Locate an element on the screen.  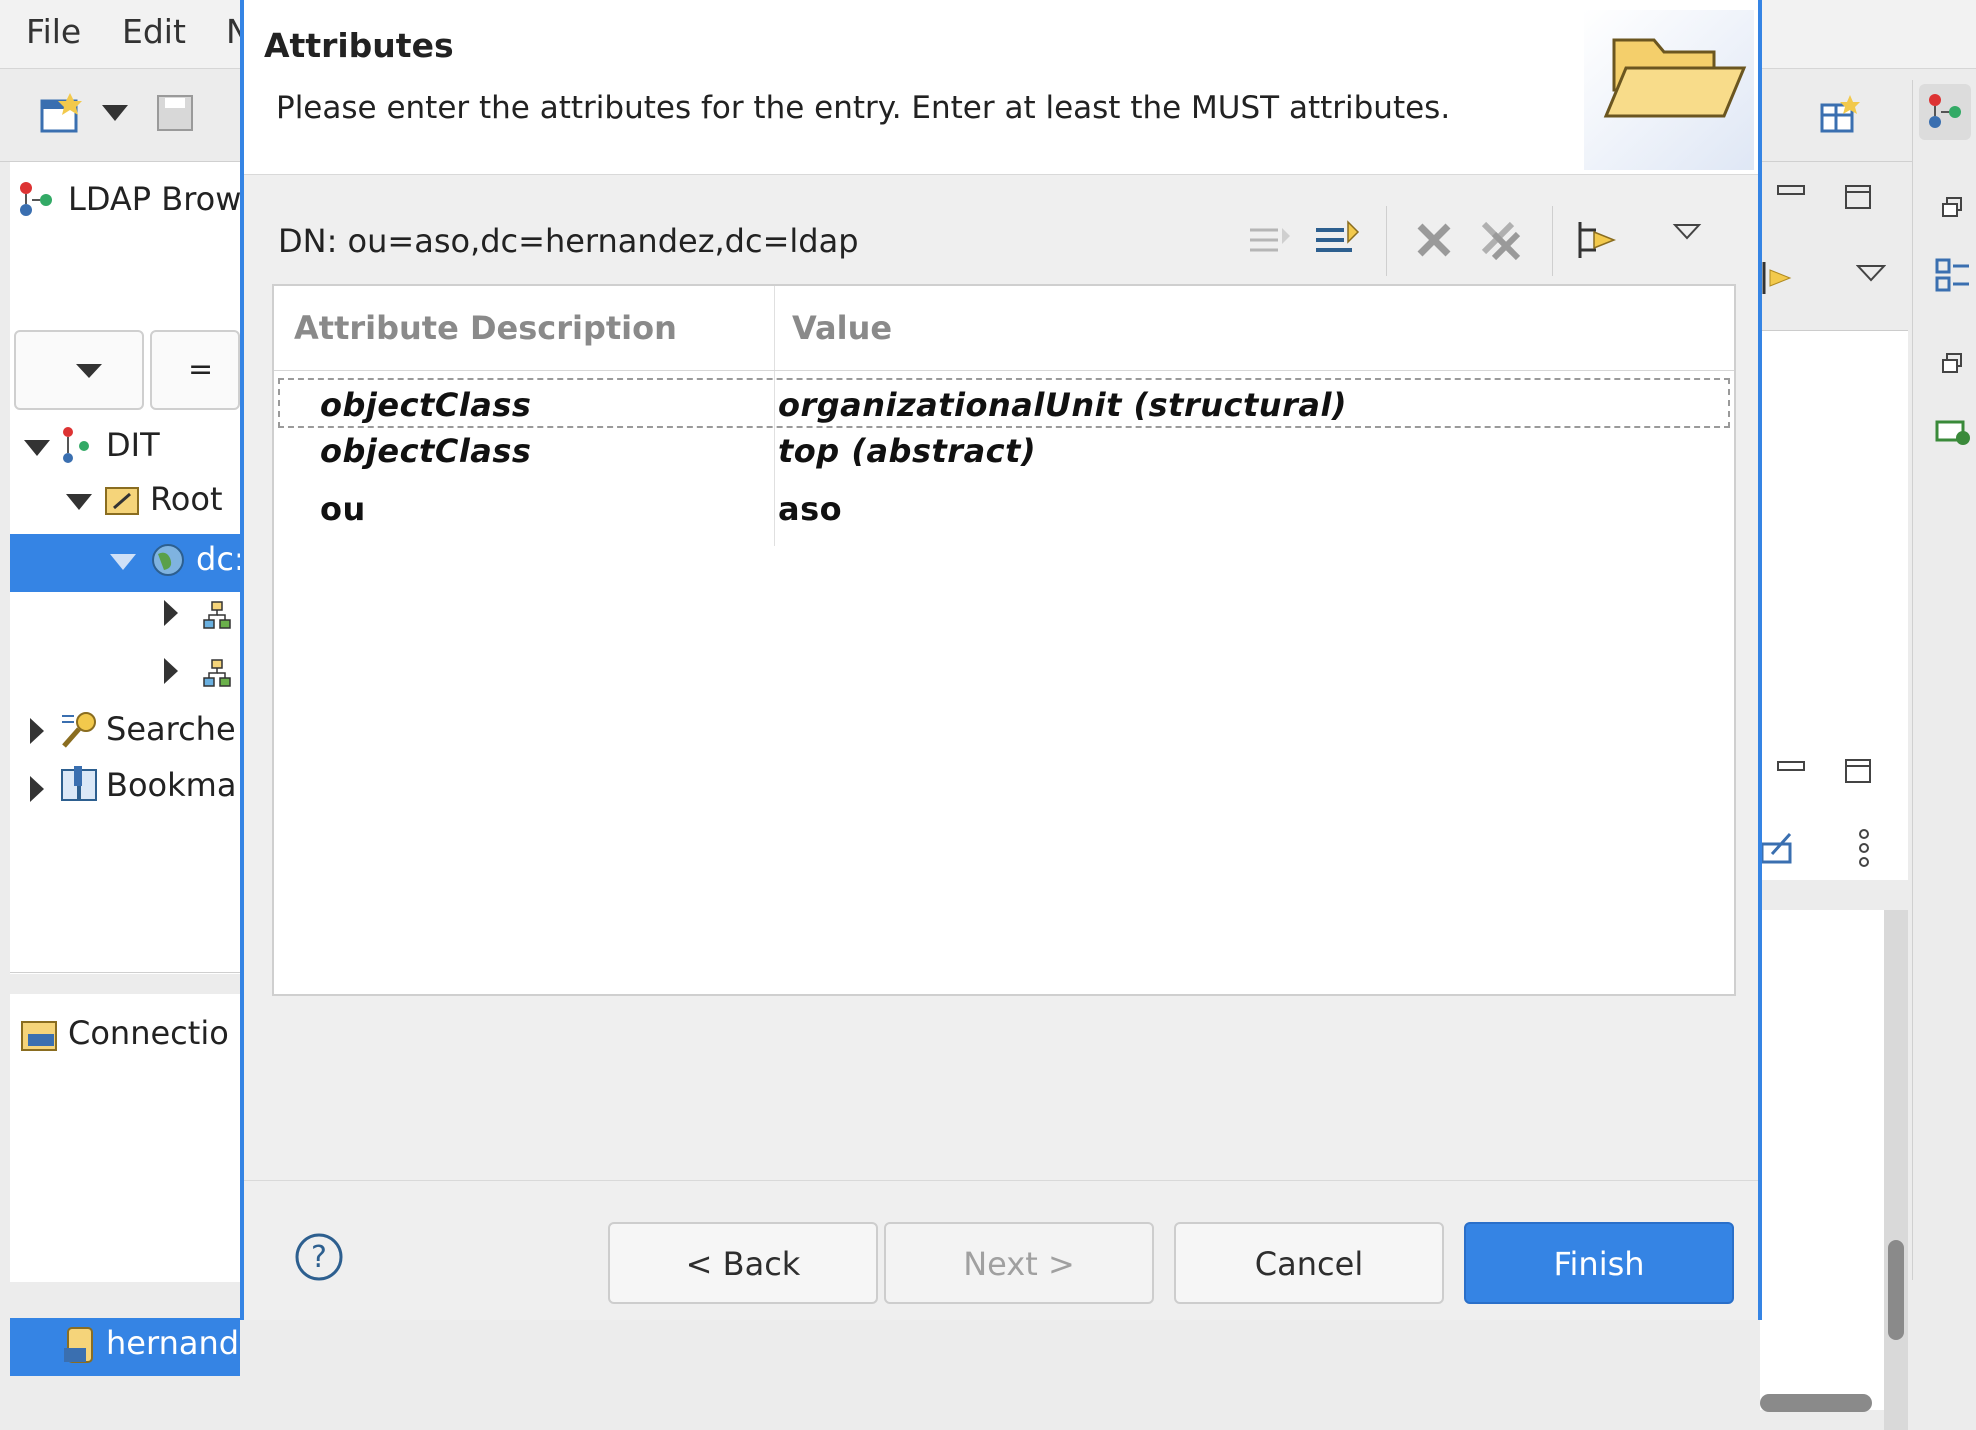
cancel-button: Cancel is located at coordinates (1309, 1263).